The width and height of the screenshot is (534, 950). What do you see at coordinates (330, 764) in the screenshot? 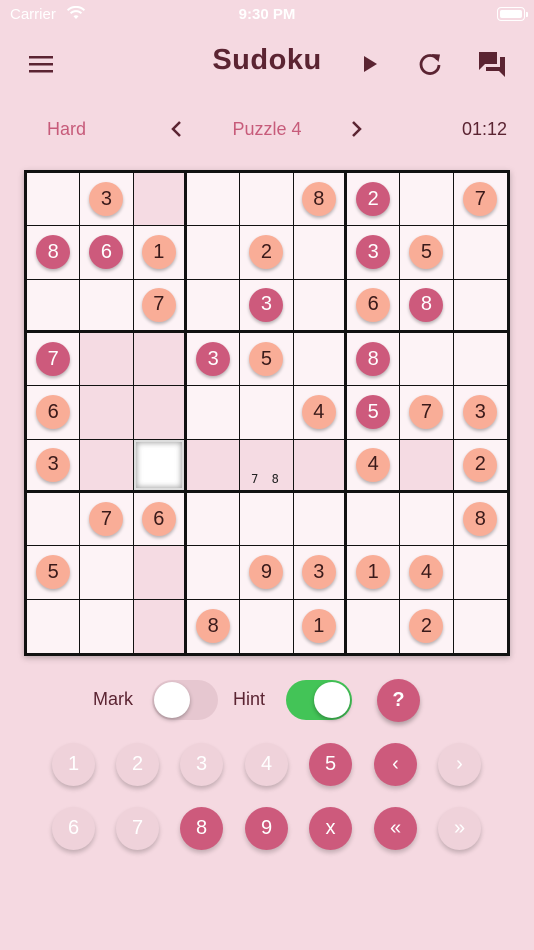
I see `digit-5-key: 5` at bounding box center [330, 764].